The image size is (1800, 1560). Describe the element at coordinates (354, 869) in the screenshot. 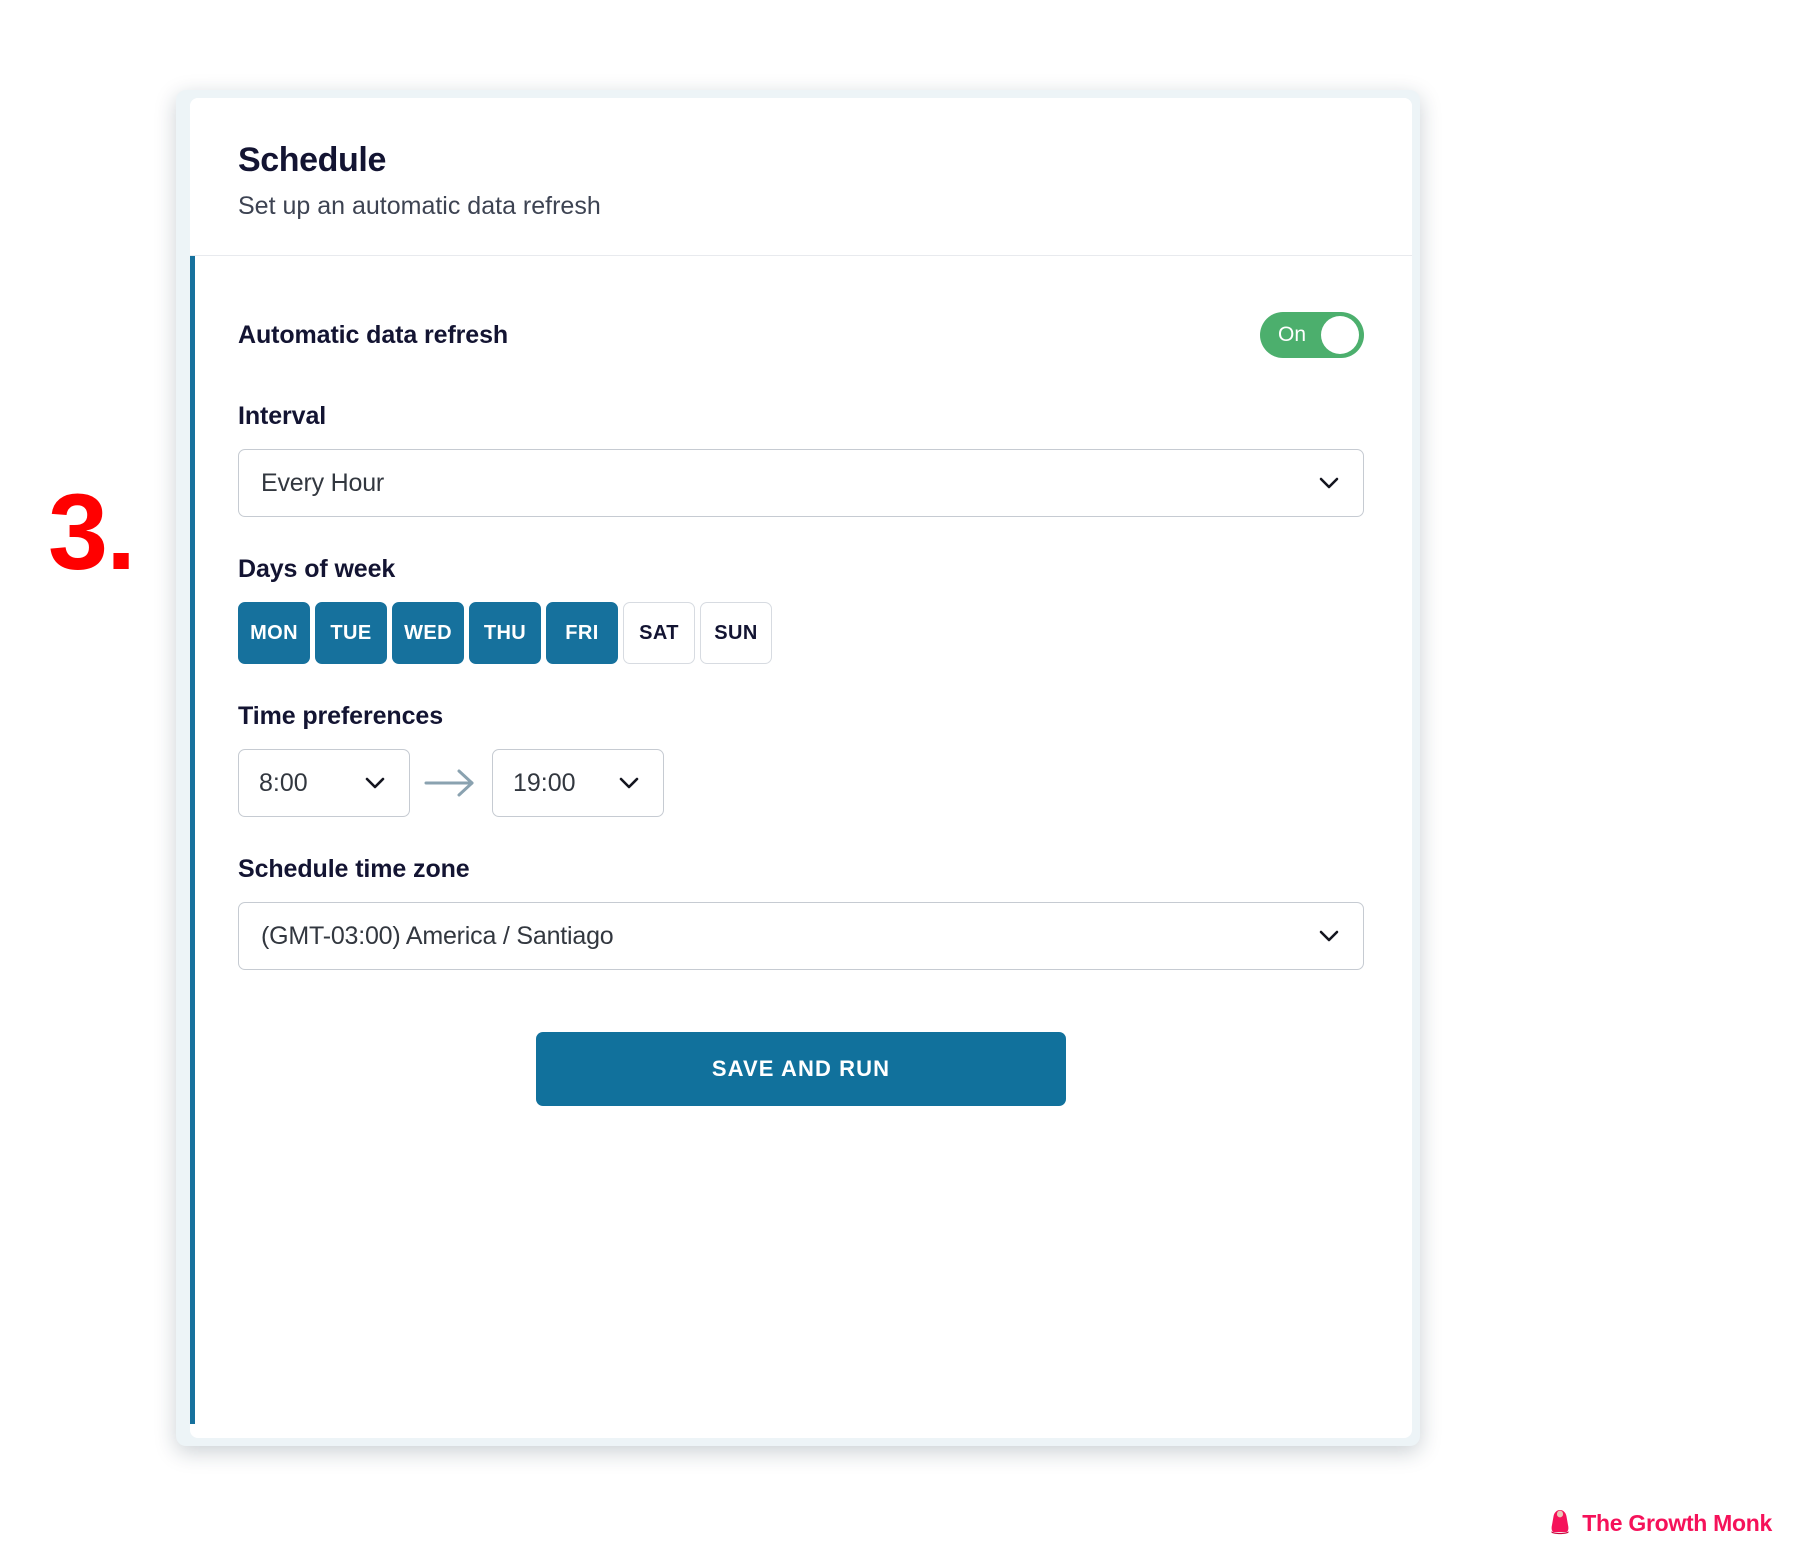

I see `schedule-time-zone-label: Schedule time zone` at that location.